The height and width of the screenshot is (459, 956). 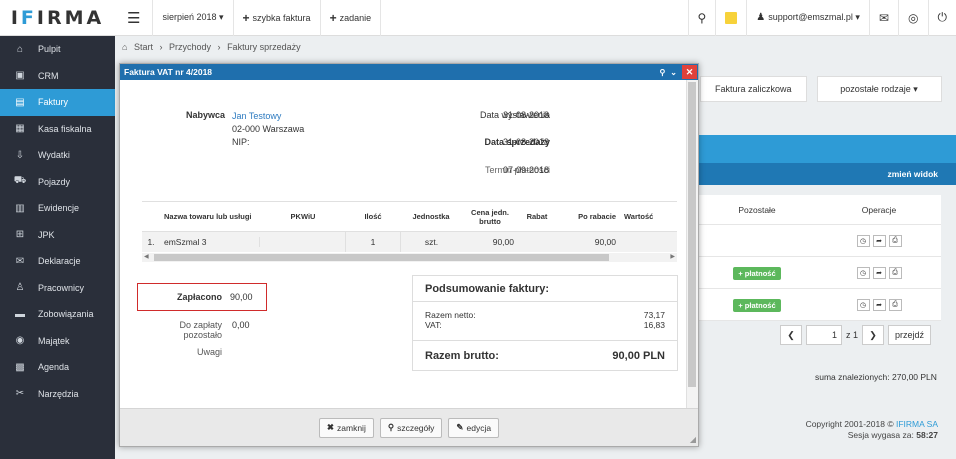 I want to click on sidebar-item-liabilities: ▬ Zobowiązania, so click(x=57, y=314).